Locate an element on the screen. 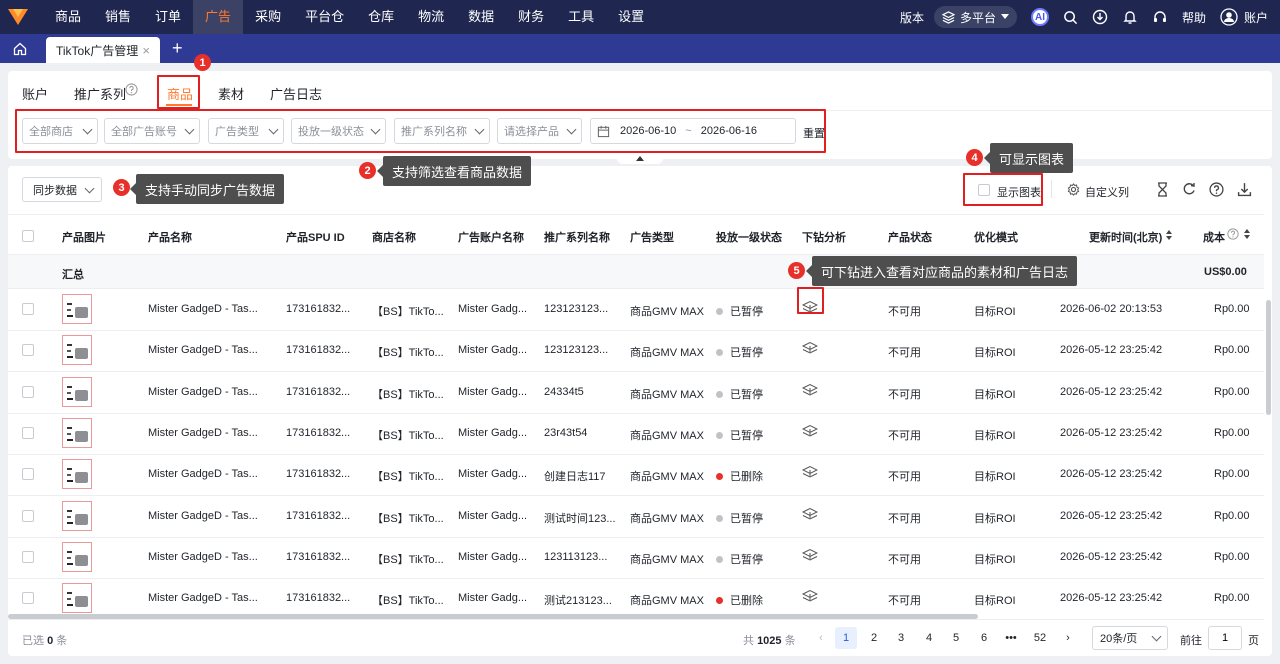 This screenshot has width=1280, height=664. nav-item-2: 订单 is located at coordinates (168, 17).